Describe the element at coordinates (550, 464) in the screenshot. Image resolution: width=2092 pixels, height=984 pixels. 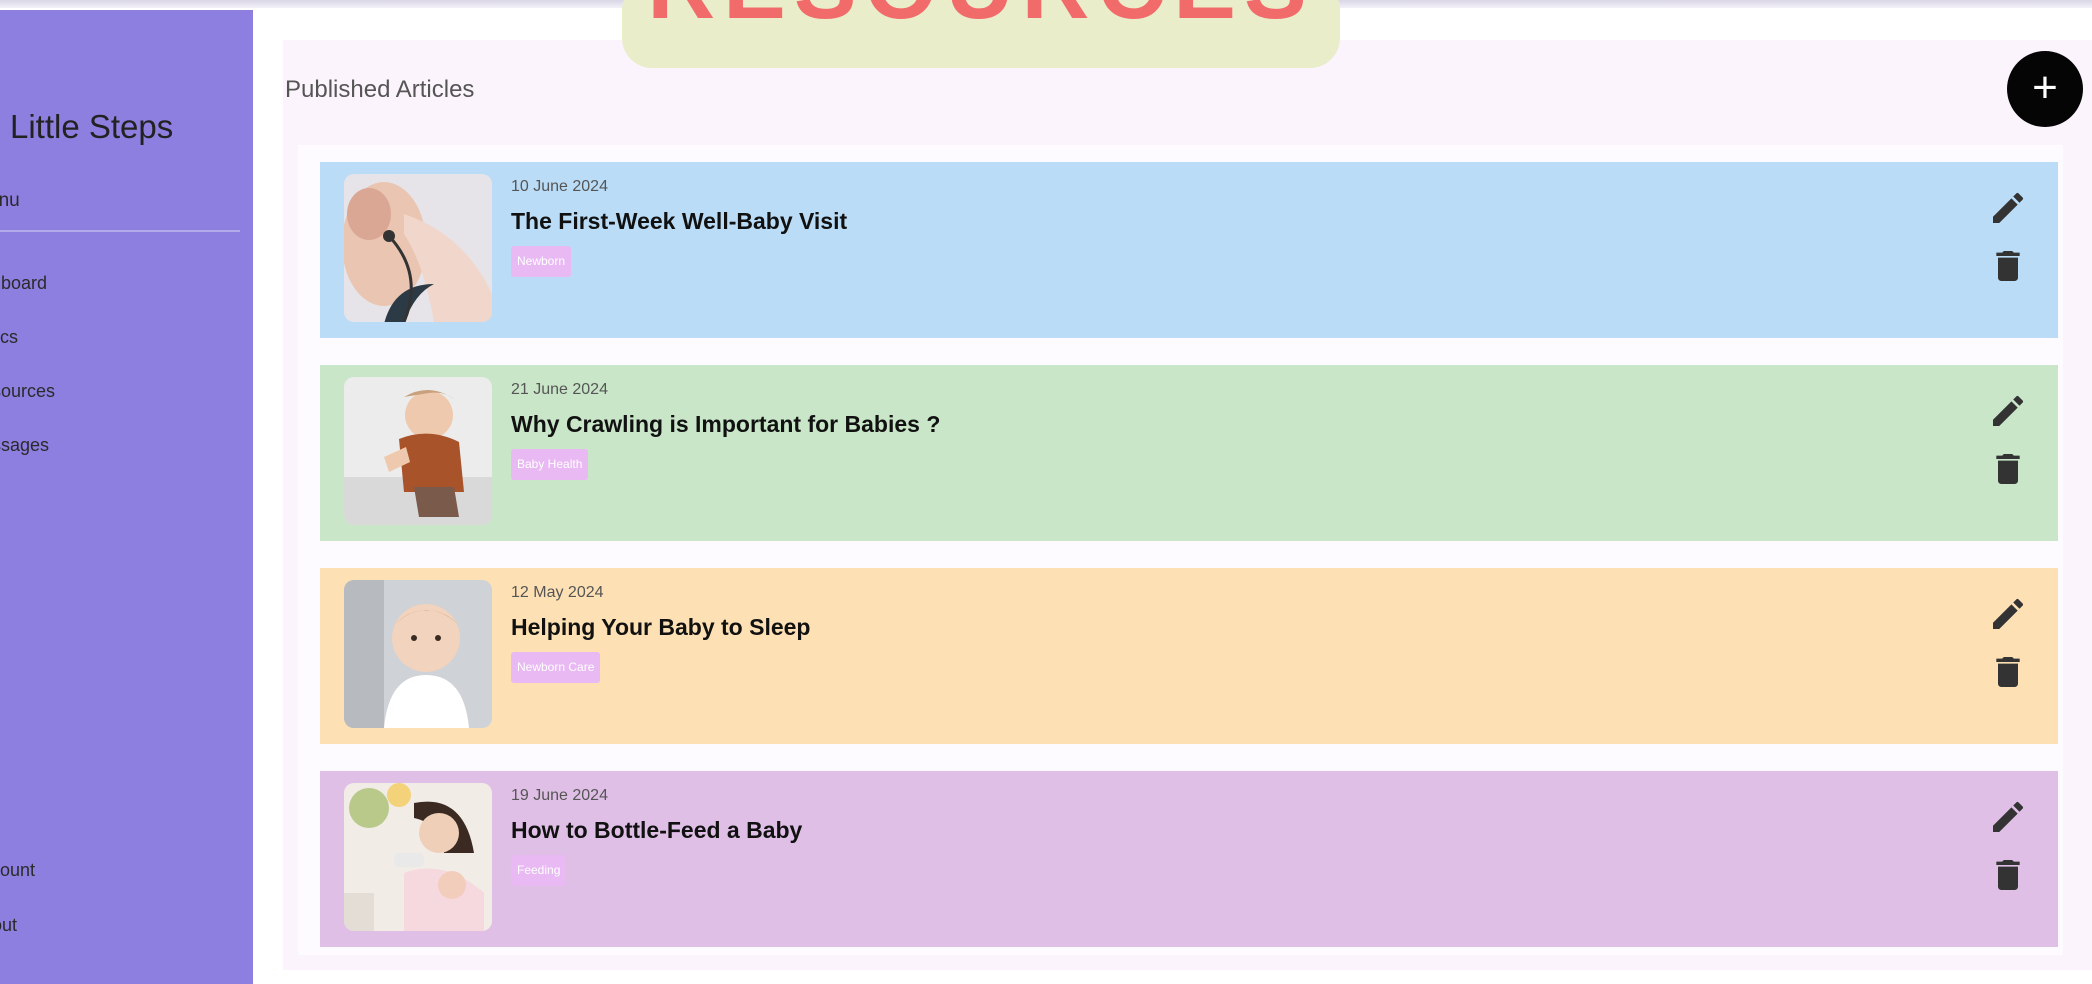
I see `article-tag: Baby Health` at that location.